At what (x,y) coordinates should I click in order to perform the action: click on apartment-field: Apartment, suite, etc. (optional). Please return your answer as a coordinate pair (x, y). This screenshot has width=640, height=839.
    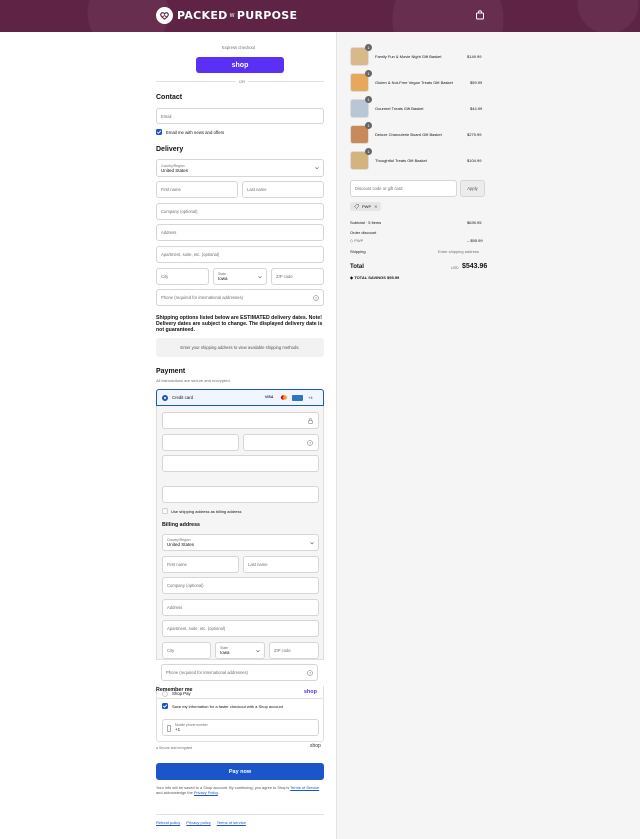
    Looking at the image, I should click on (240, 254).